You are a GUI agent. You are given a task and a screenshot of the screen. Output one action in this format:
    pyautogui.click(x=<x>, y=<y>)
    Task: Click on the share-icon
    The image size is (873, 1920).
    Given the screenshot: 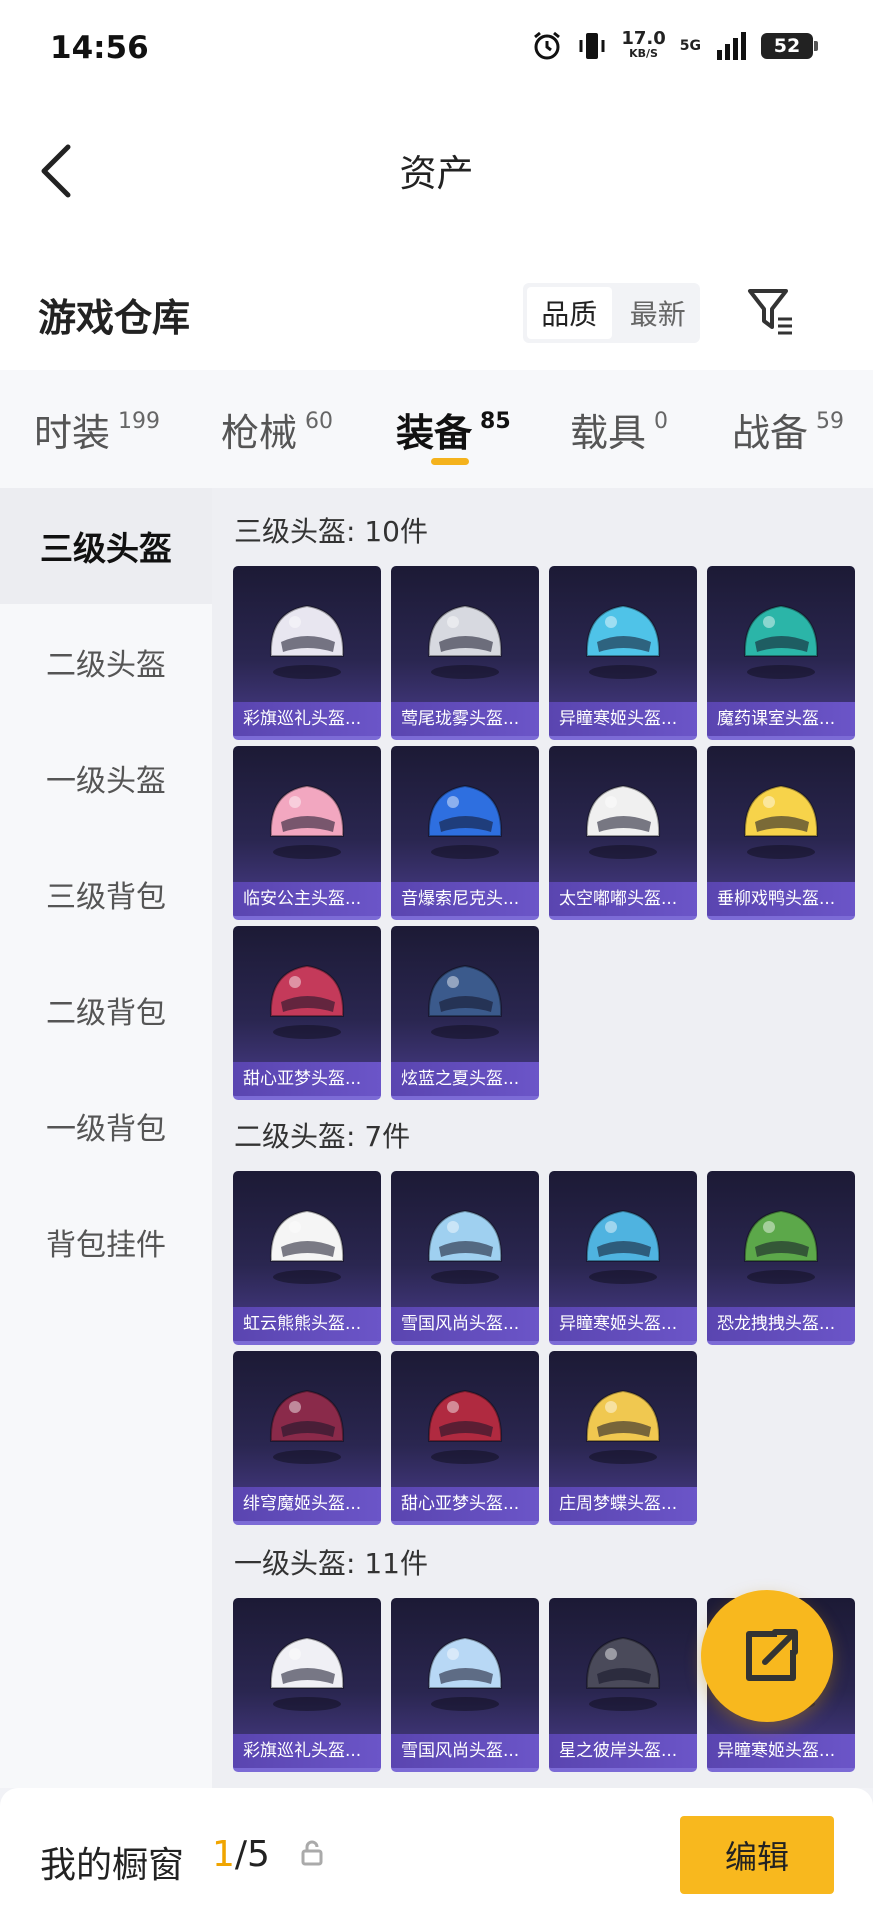 What is the action you would take?
    pyautogui.click(x=772, y=1655)
    